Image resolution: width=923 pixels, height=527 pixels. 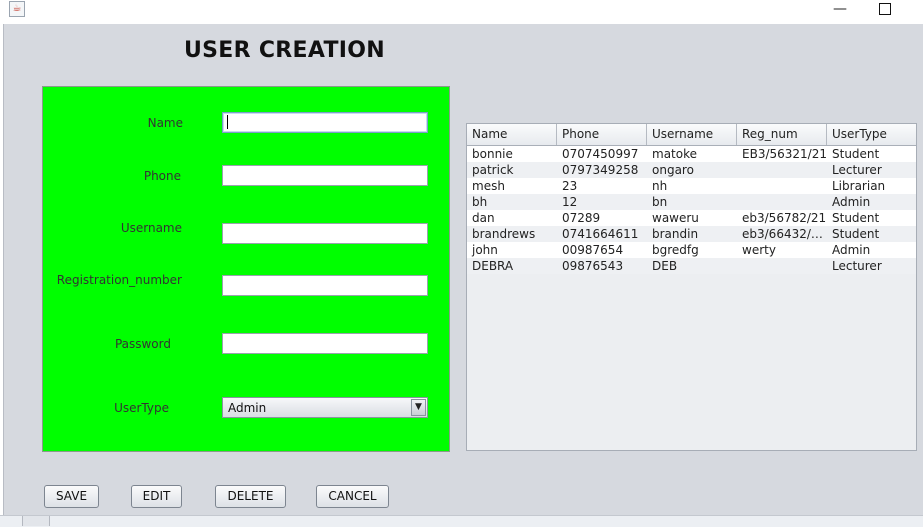 I want to click on registration-number-label: Registration_number, so click(x=119, y=280).